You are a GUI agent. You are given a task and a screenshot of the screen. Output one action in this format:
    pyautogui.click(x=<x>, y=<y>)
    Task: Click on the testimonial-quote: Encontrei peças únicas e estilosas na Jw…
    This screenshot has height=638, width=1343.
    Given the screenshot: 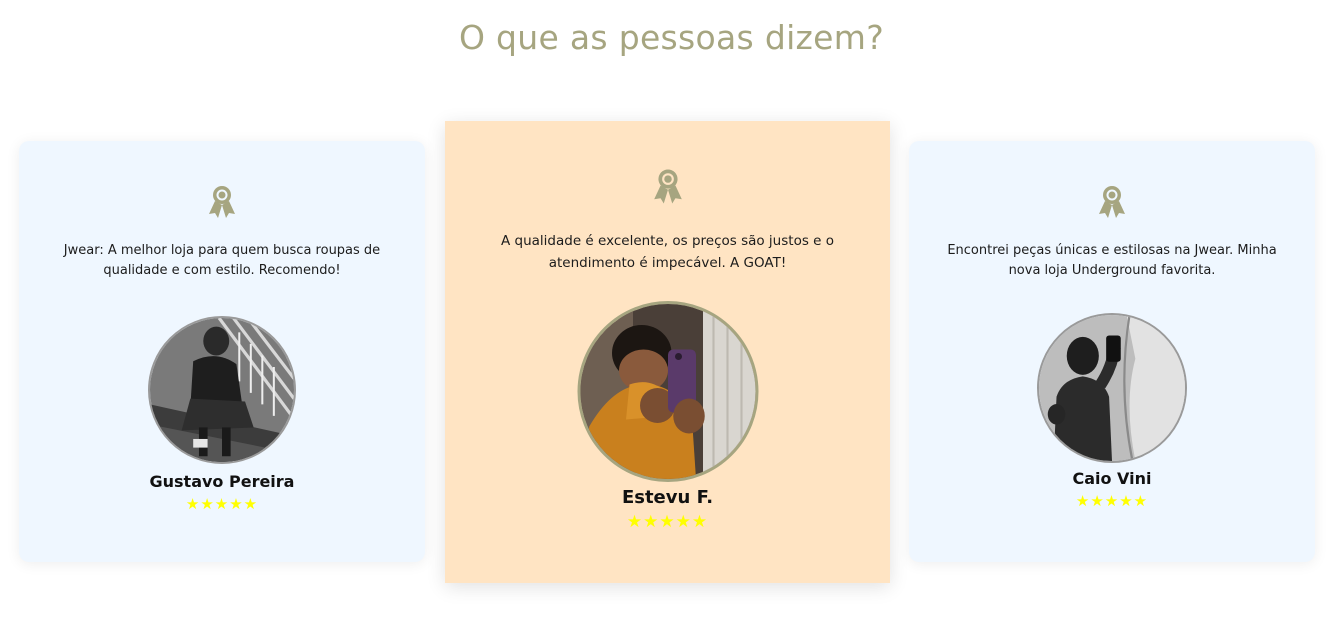 What is the action you would take?
    pyautogui.click(x=1112, y=260)
    